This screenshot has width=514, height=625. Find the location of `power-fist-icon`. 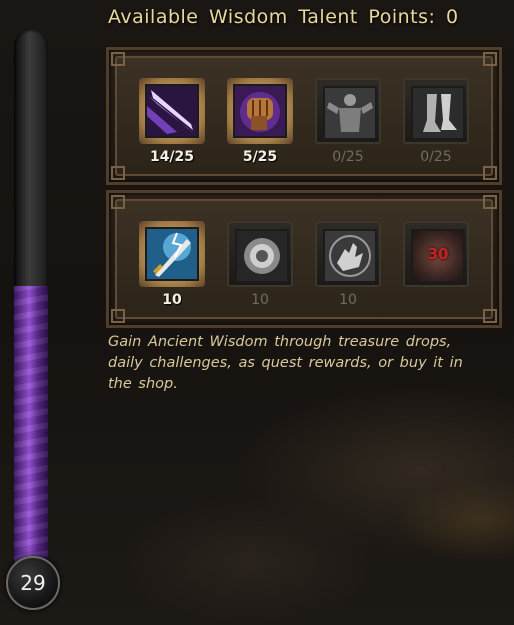

power-fist-icon is located at coordinates (260, 111).